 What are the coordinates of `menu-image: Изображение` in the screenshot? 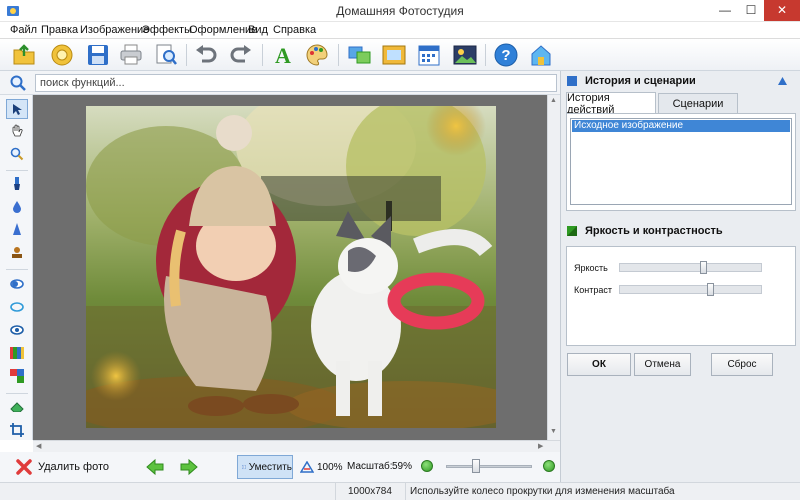 It's located at (114, 30).